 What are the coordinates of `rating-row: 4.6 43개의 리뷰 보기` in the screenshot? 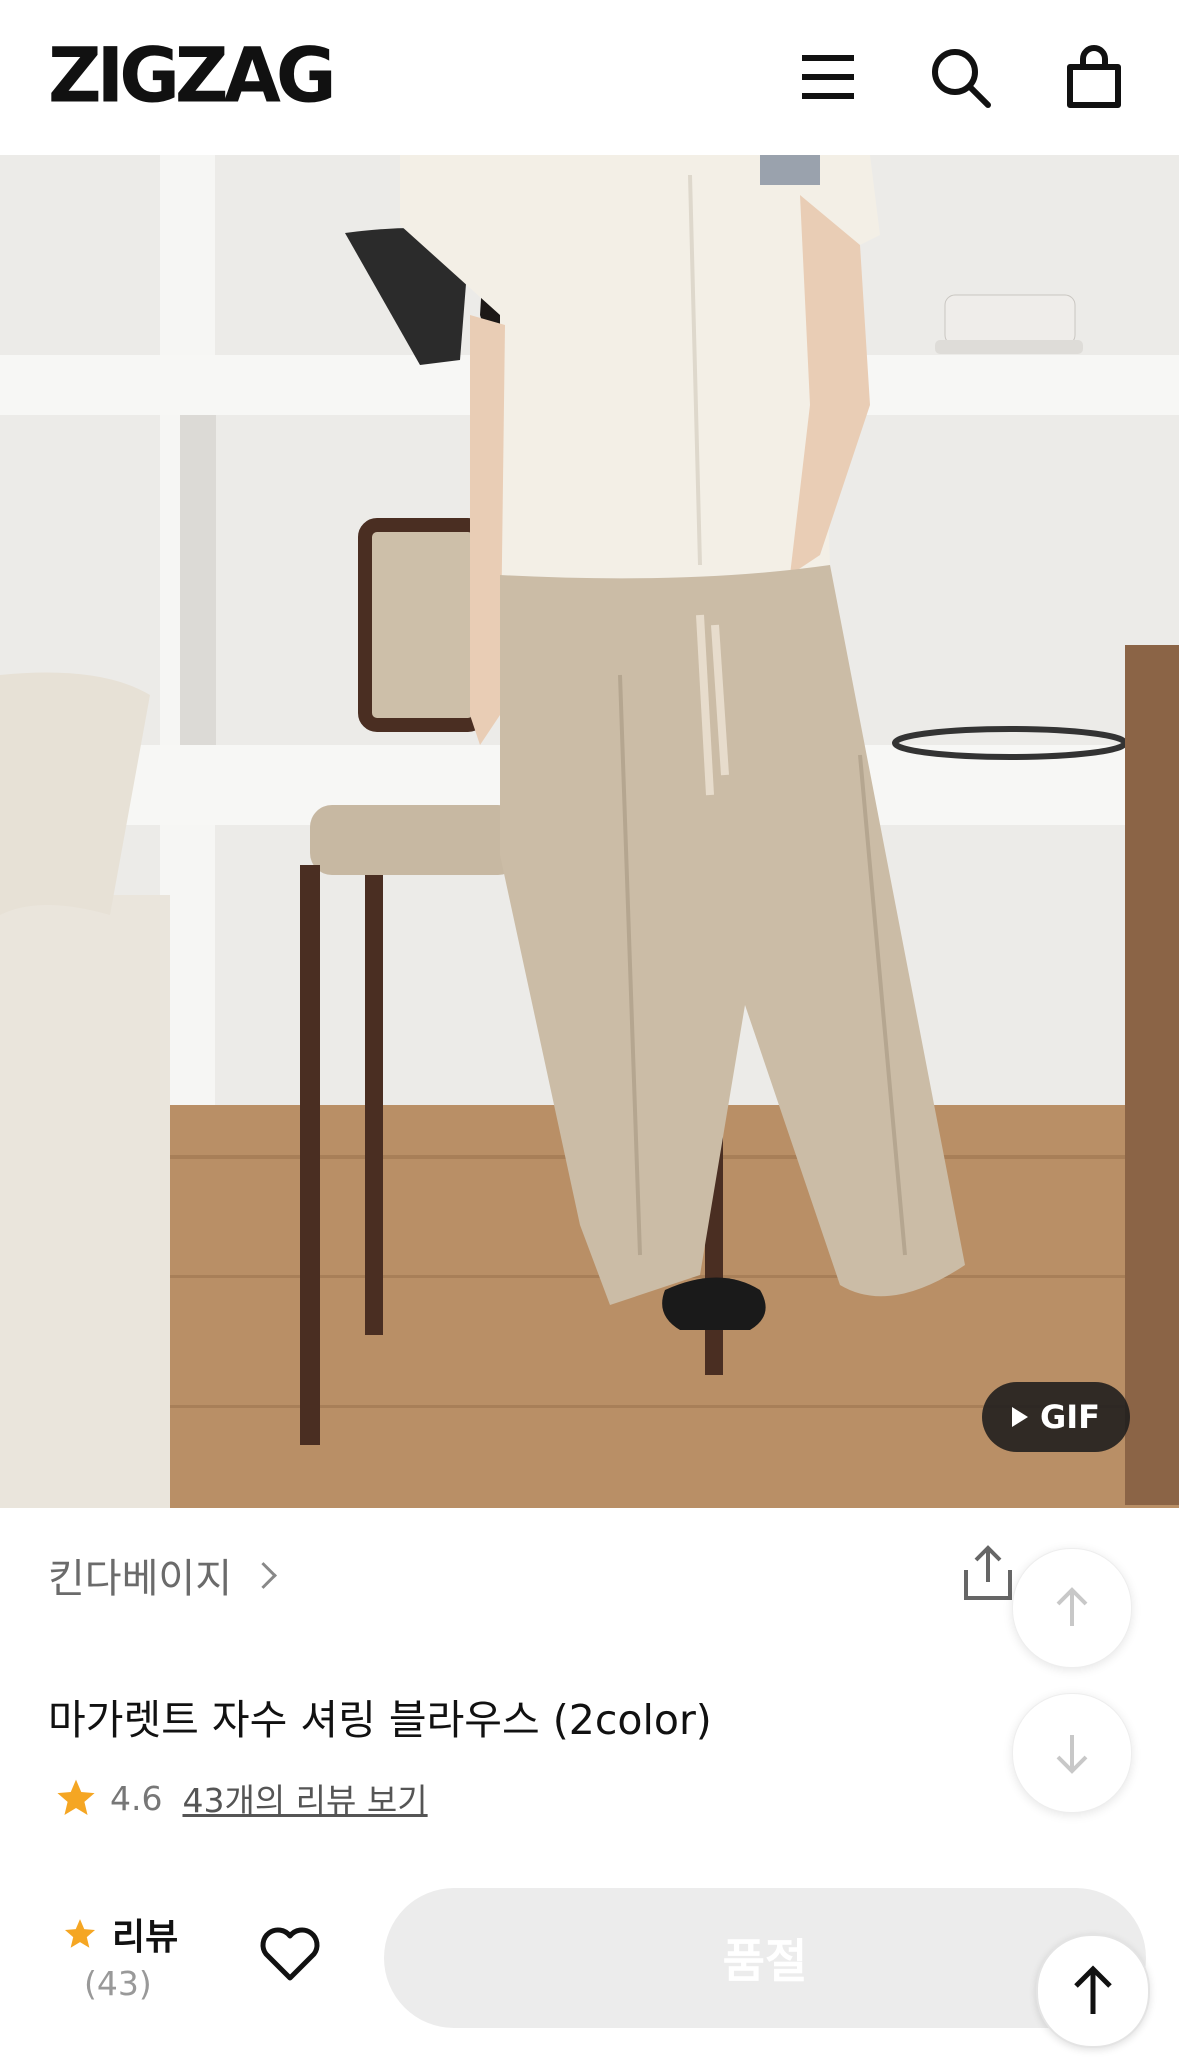 It's located at (241, 1798).